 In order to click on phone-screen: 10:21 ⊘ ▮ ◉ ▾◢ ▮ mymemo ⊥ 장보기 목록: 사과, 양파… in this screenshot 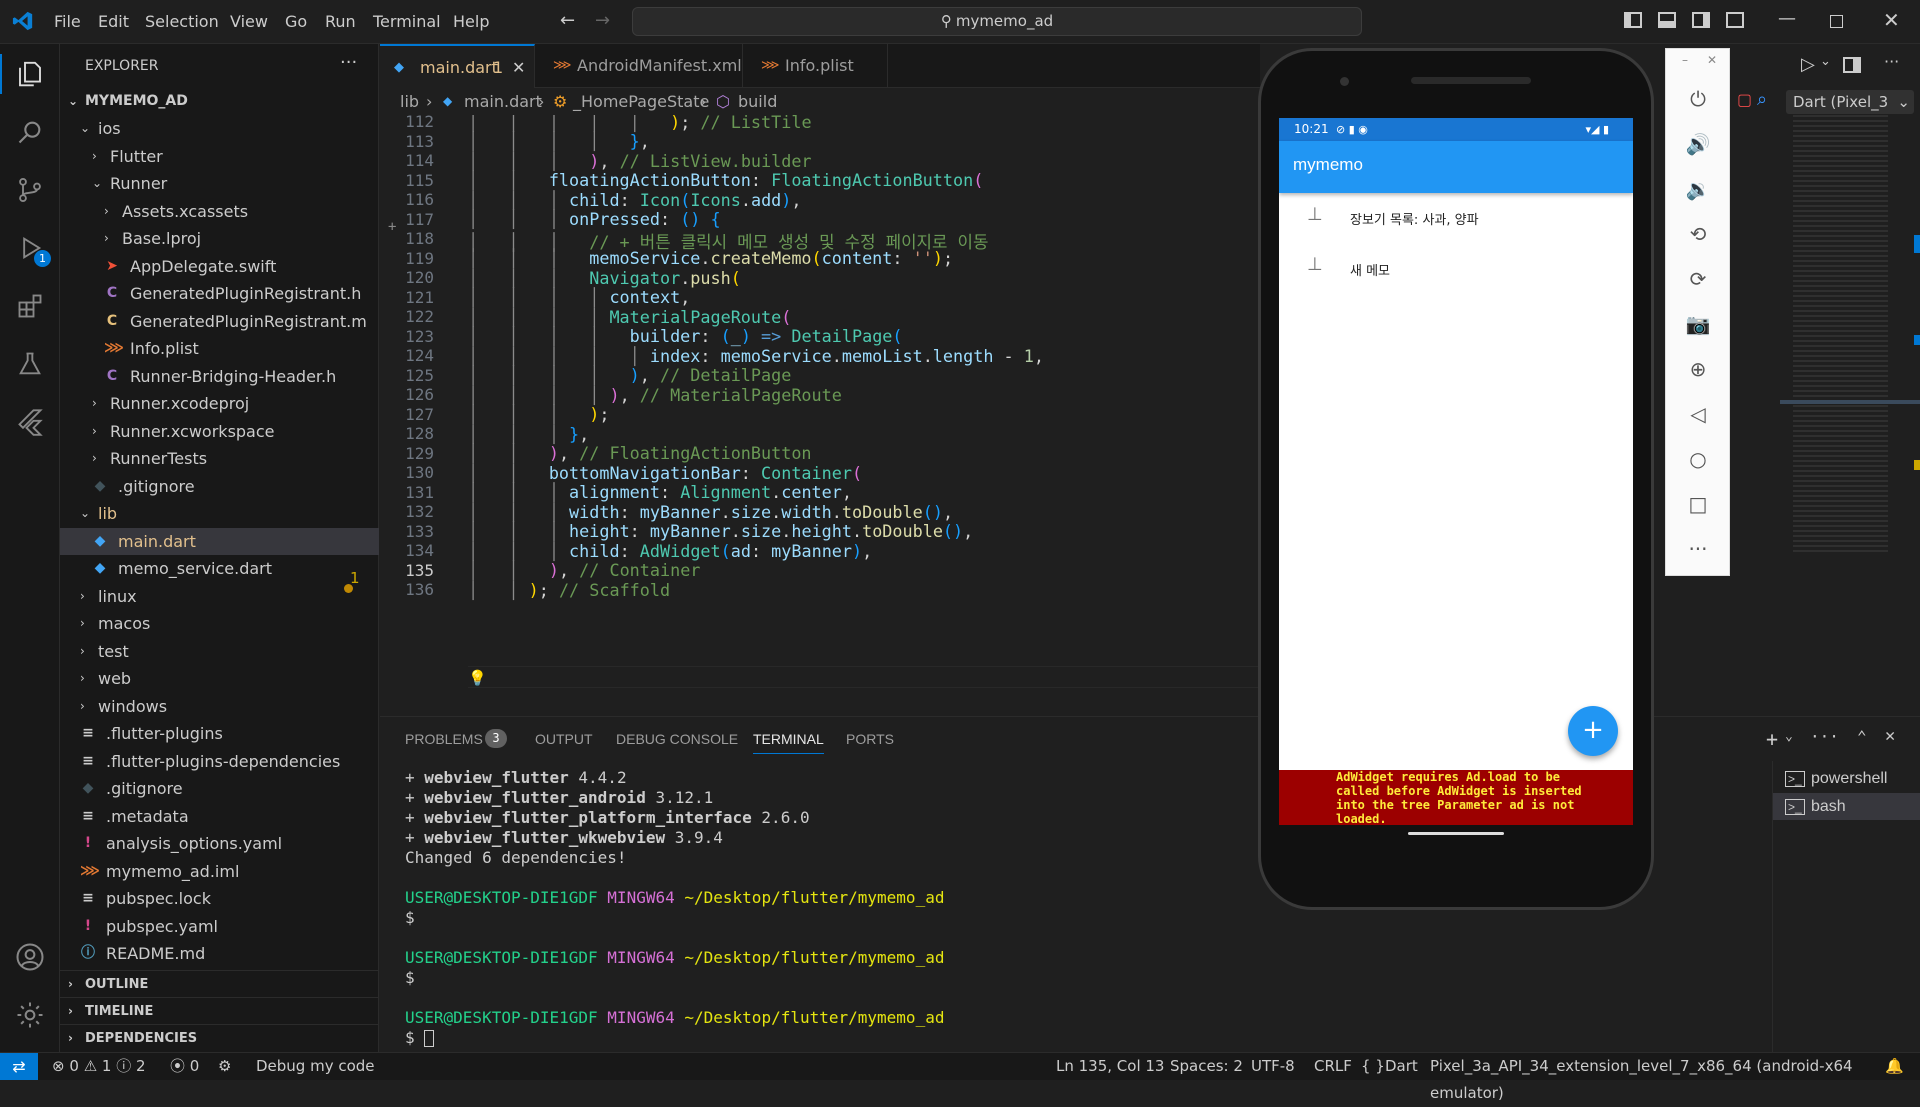, I will do `click(1456, 471)`.